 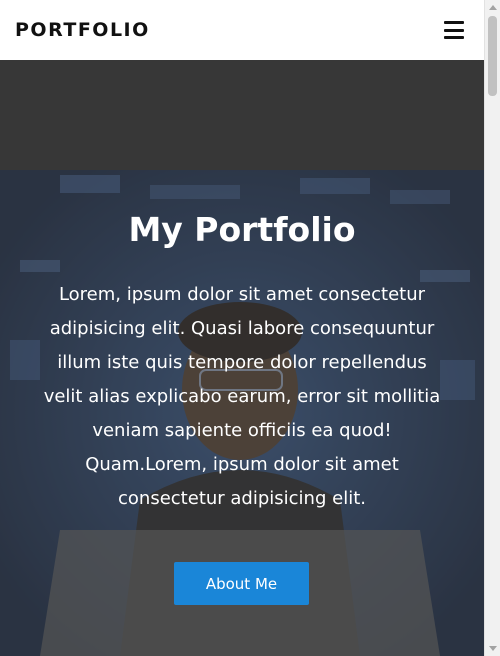 I want to click on vertical-scrollbar, so click(x=492, y=328).